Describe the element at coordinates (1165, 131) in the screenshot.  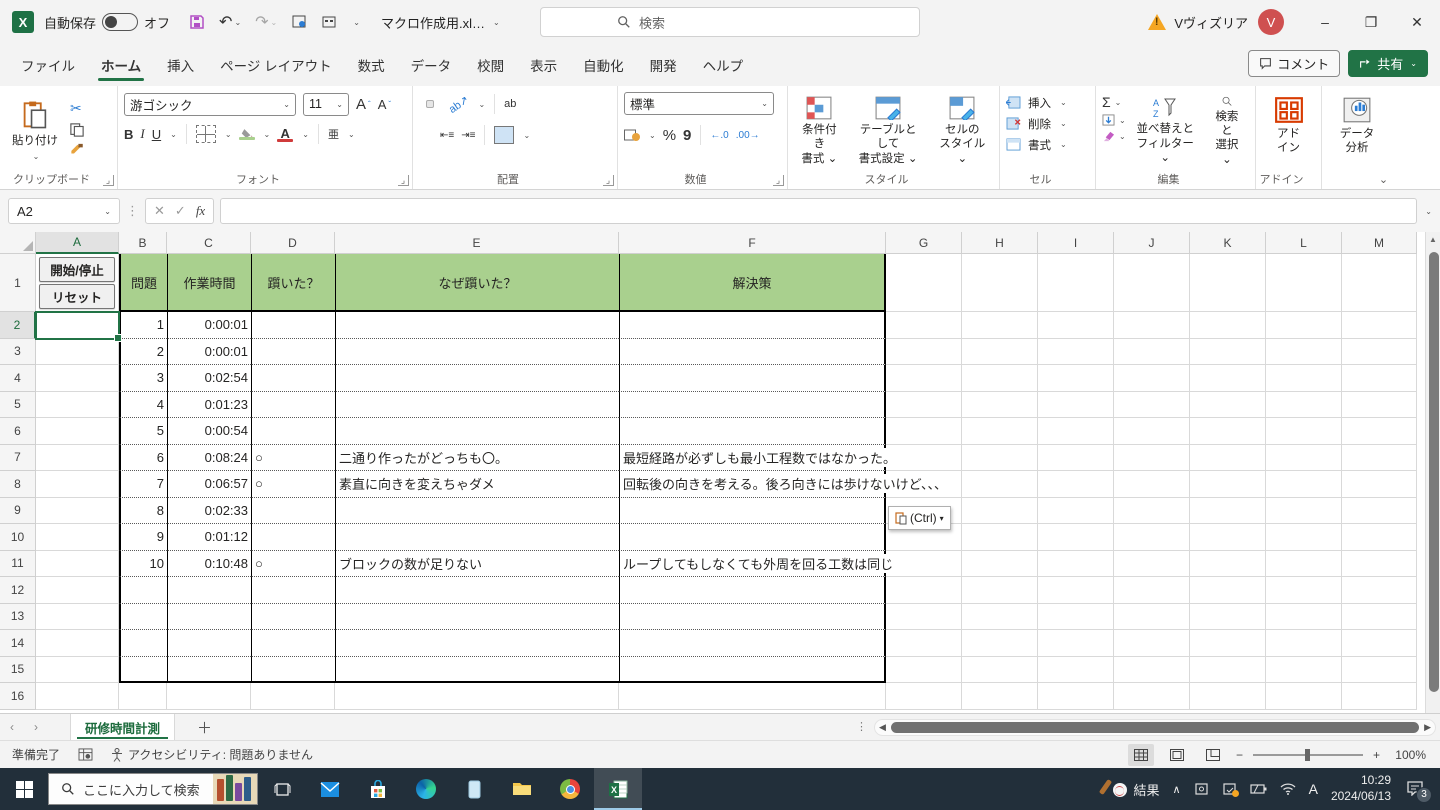
I see `sort-filter-button: AZ 並べ替えと フィルター ⌄` at that location.